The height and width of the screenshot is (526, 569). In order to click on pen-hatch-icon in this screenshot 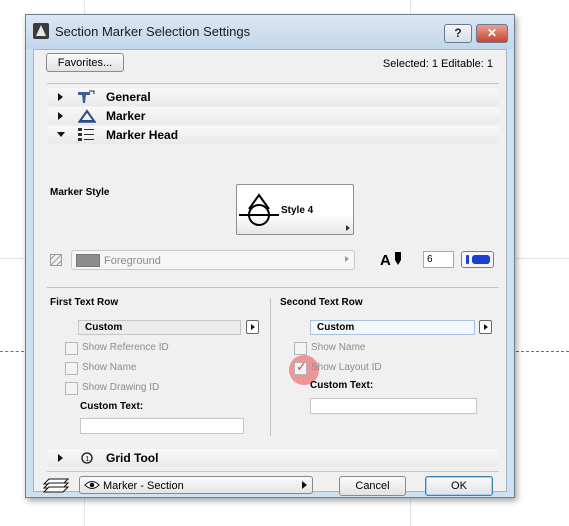, I will do `click(56, 260)`.